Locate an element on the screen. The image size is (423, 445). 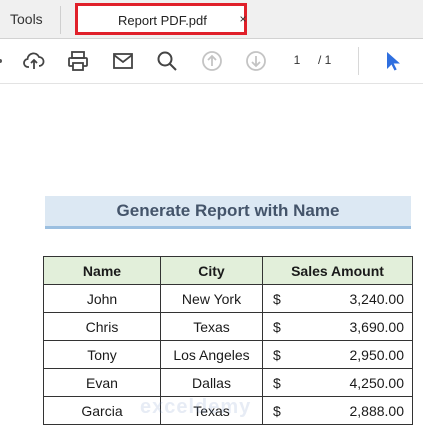
page-number-input: 1 is located at coordinates (297, 61).